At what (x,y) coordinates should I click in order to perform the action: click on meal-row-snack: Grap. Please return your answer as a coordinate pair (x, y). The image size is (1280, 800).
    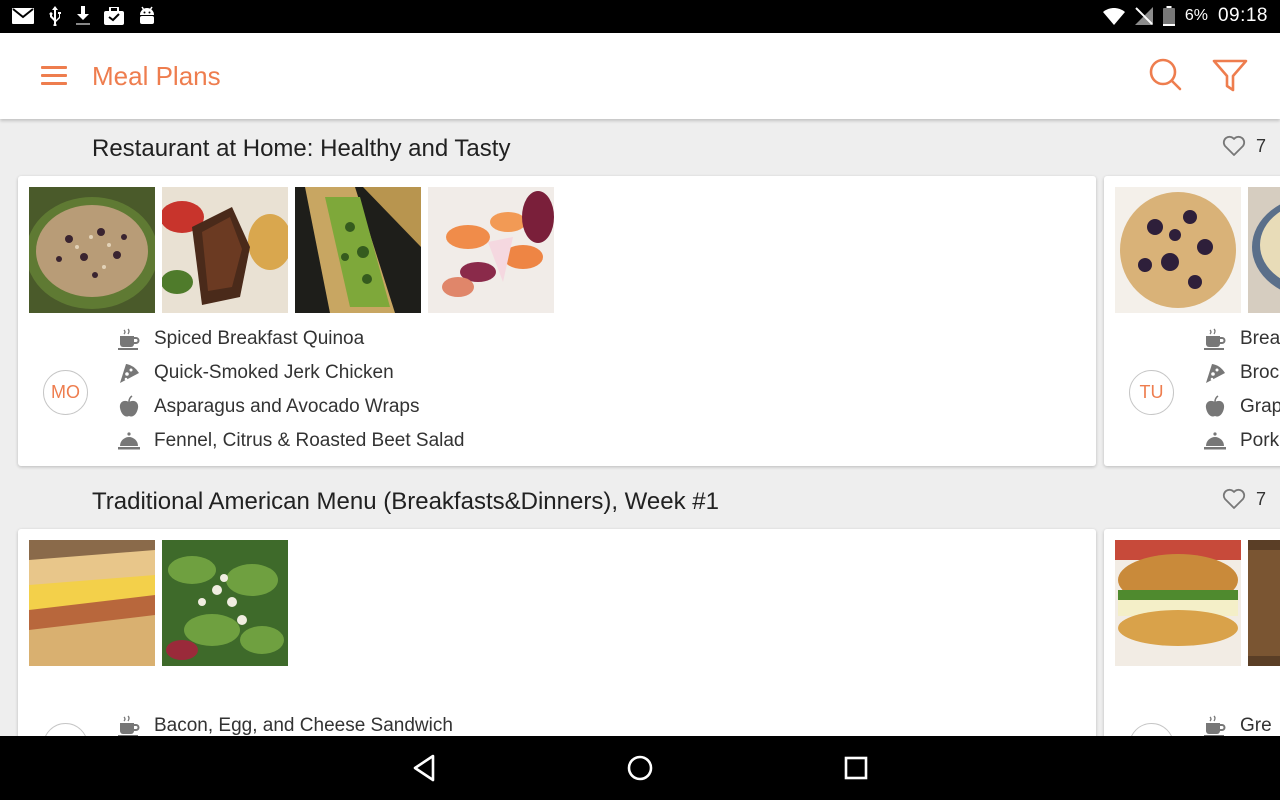
    Looking at the image, I should click on (1241, 407).